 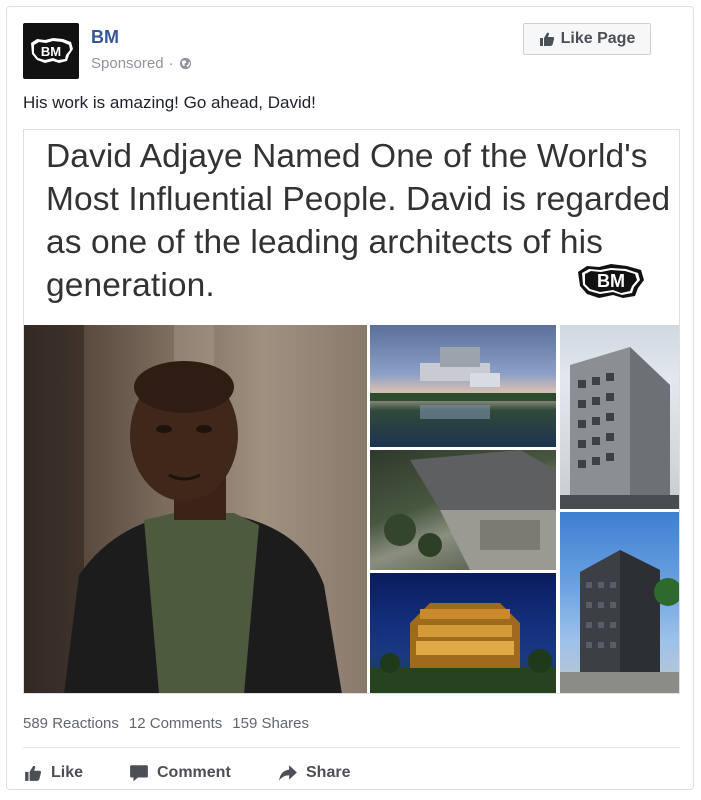 What do you see at coordinates (185, 63) in the screenshot?
I see `globe-icon` at bounding box center [185, 63].